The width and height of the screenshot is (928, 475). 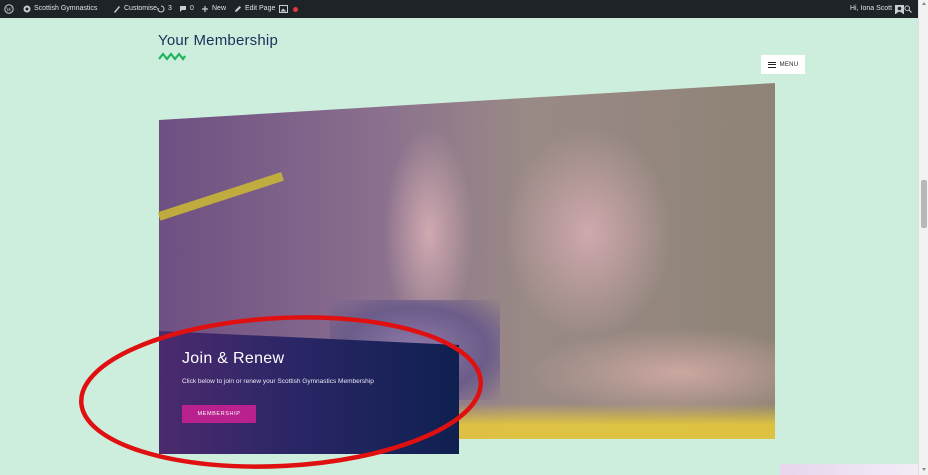 I want to click on new-link: New, so click(x=213, y=9).